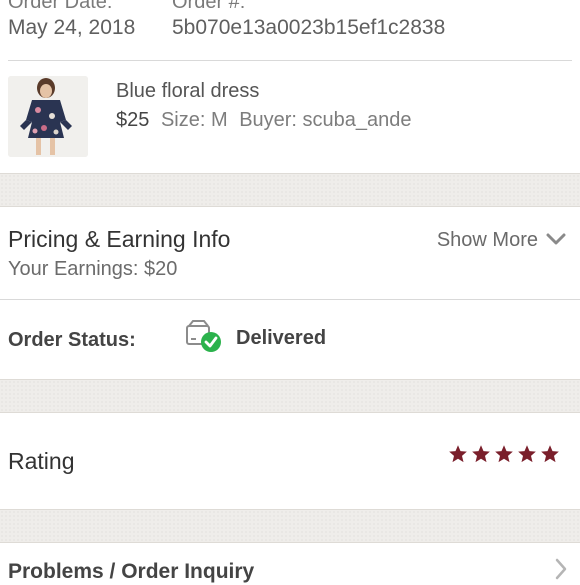 The image size is (580, 585). I want to click on delivered-box-icon, so click(204, 337).